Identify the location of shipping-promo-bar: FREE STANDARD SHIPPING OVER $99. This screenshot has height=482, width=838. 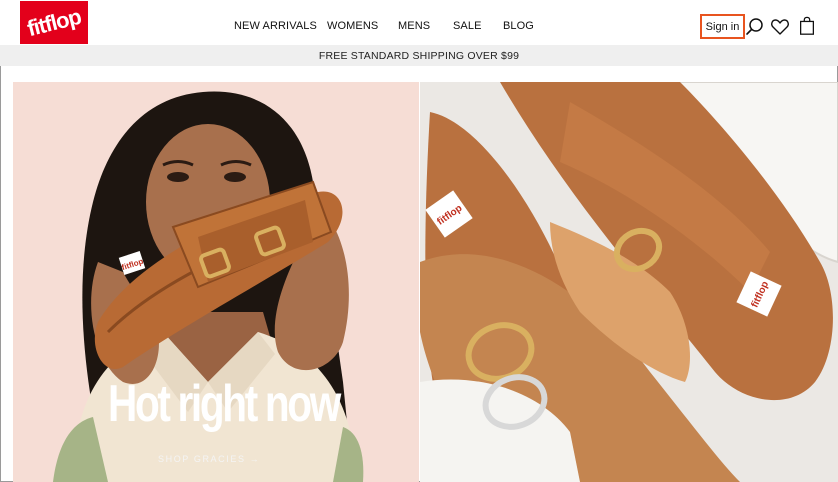
(419, 55).